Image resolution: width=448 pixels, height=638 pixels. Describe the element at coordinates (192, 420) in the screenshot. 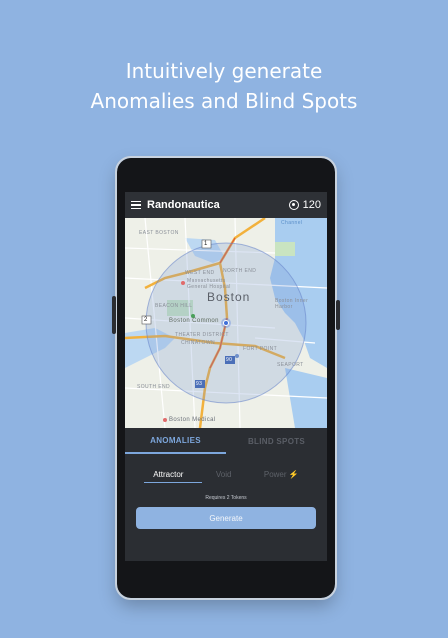

I see `map-label-boston-medical: Boston Medical` at that location.